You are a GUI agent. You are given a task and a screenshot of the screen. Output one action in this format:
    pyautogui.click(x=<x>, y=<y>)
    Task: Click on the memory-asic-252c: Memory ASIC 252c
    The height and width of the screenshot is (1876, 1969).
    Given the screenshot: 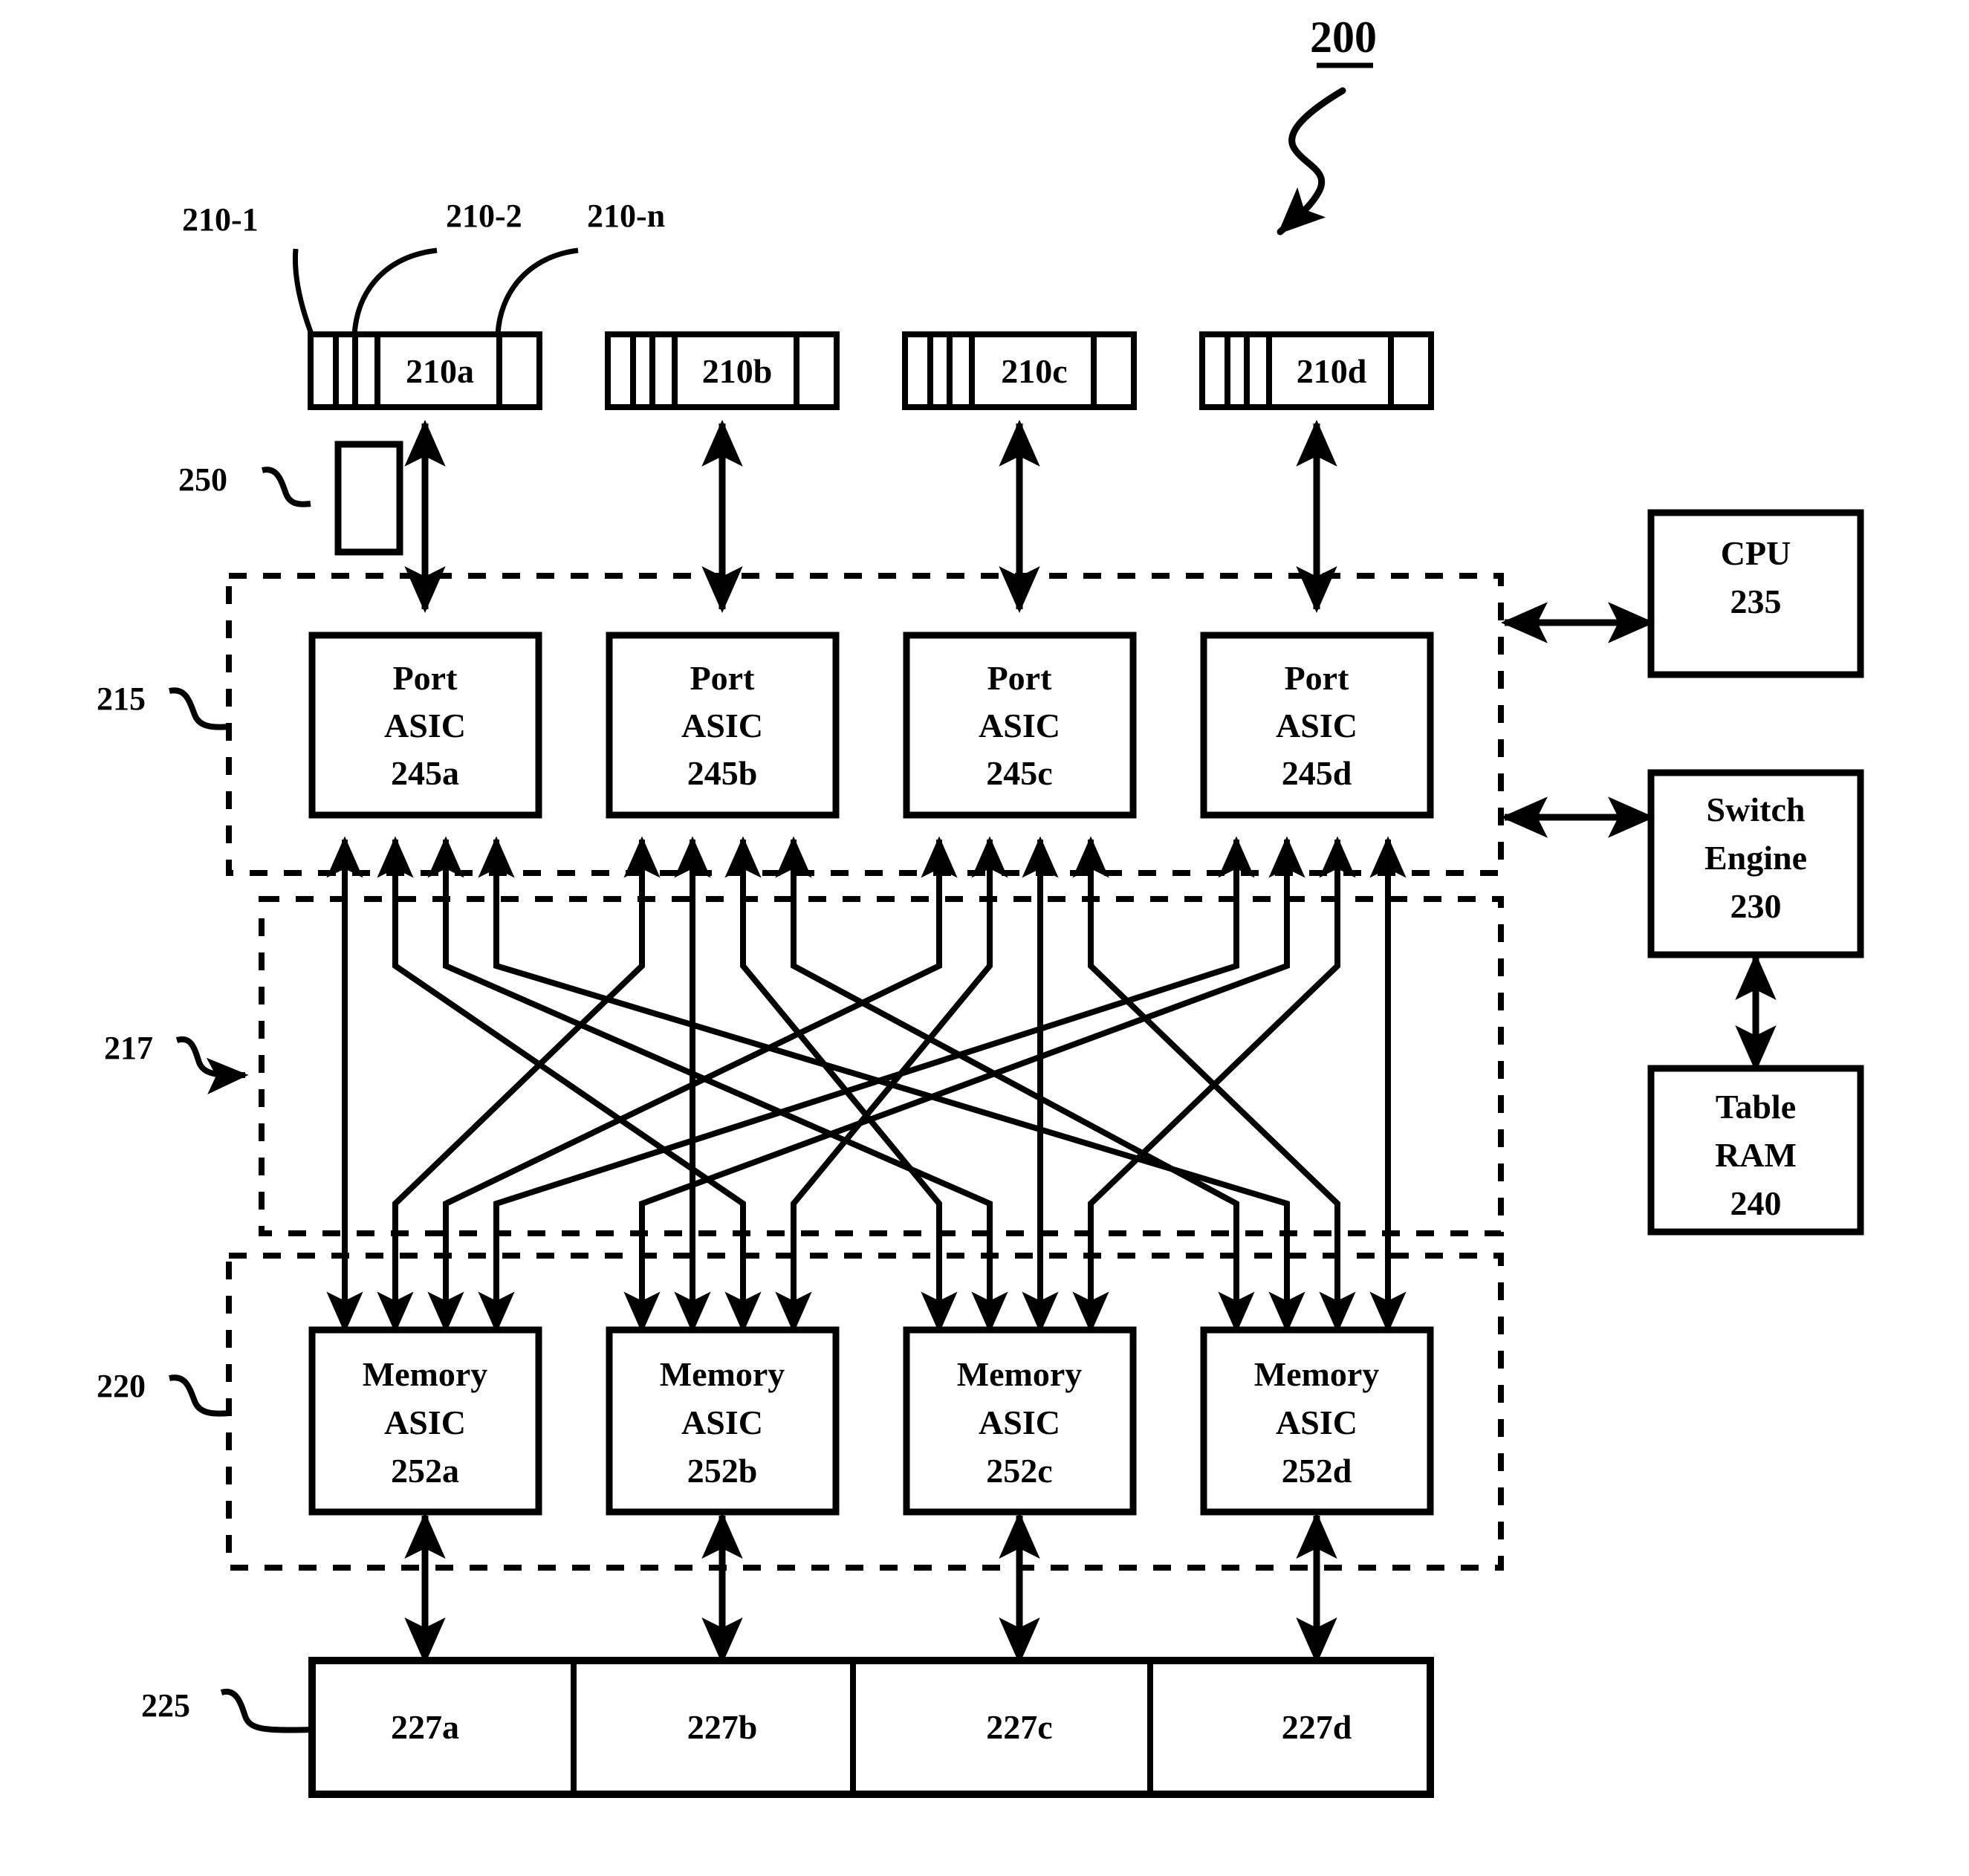 What is the action you would take?
    pyautogui.click(x=1020, y=1421)
    